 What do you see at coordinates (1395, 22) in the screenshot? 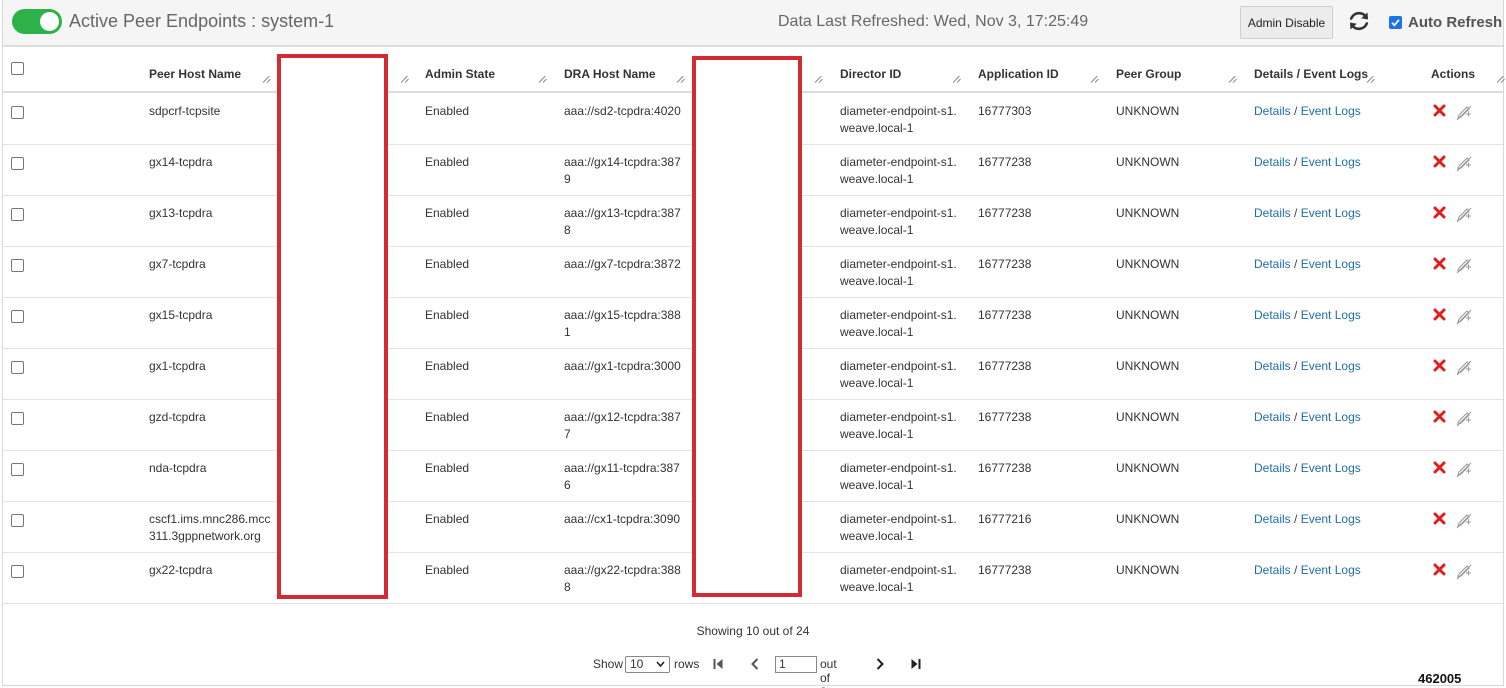
I see `auto-refresh-checkbox` at bounding box center [1395, 22].